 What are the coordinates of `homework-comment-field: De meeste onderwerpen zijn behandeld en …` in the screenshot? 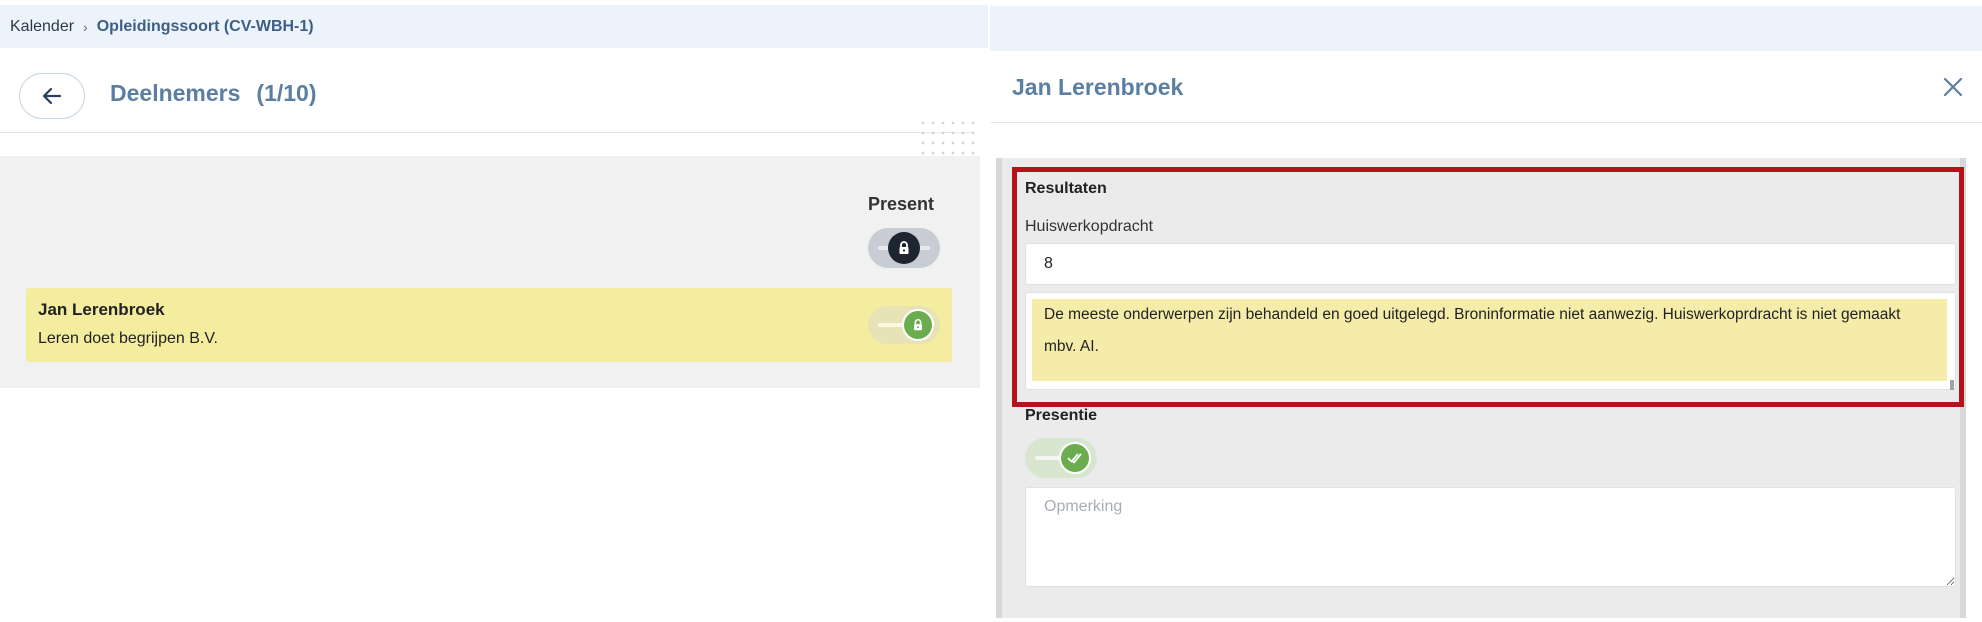 It's located at (1490, 341).